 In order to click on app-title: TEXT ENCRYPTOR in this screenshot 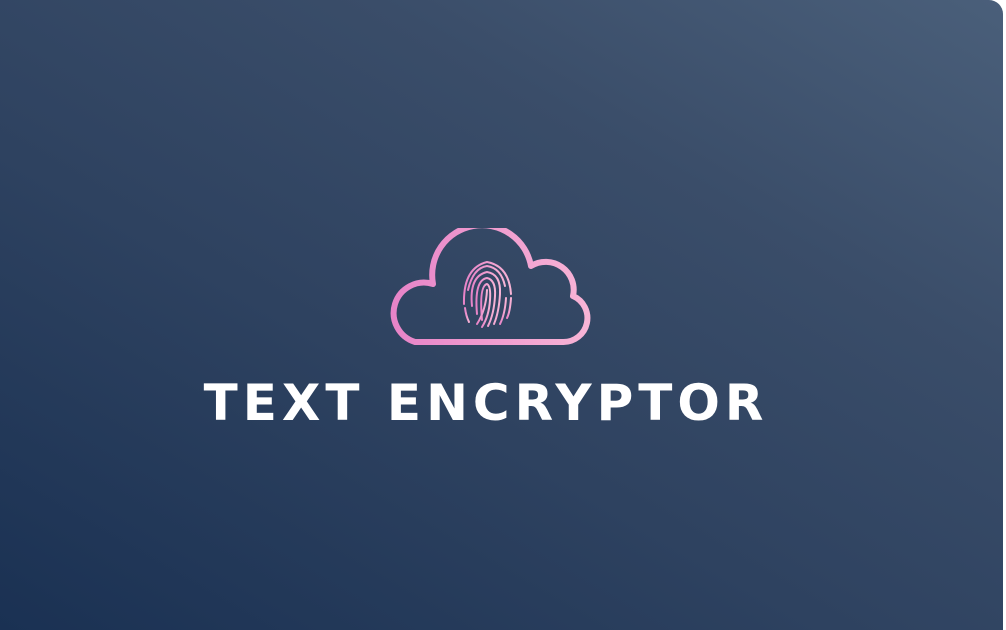, I will do `click(486, 403)`.